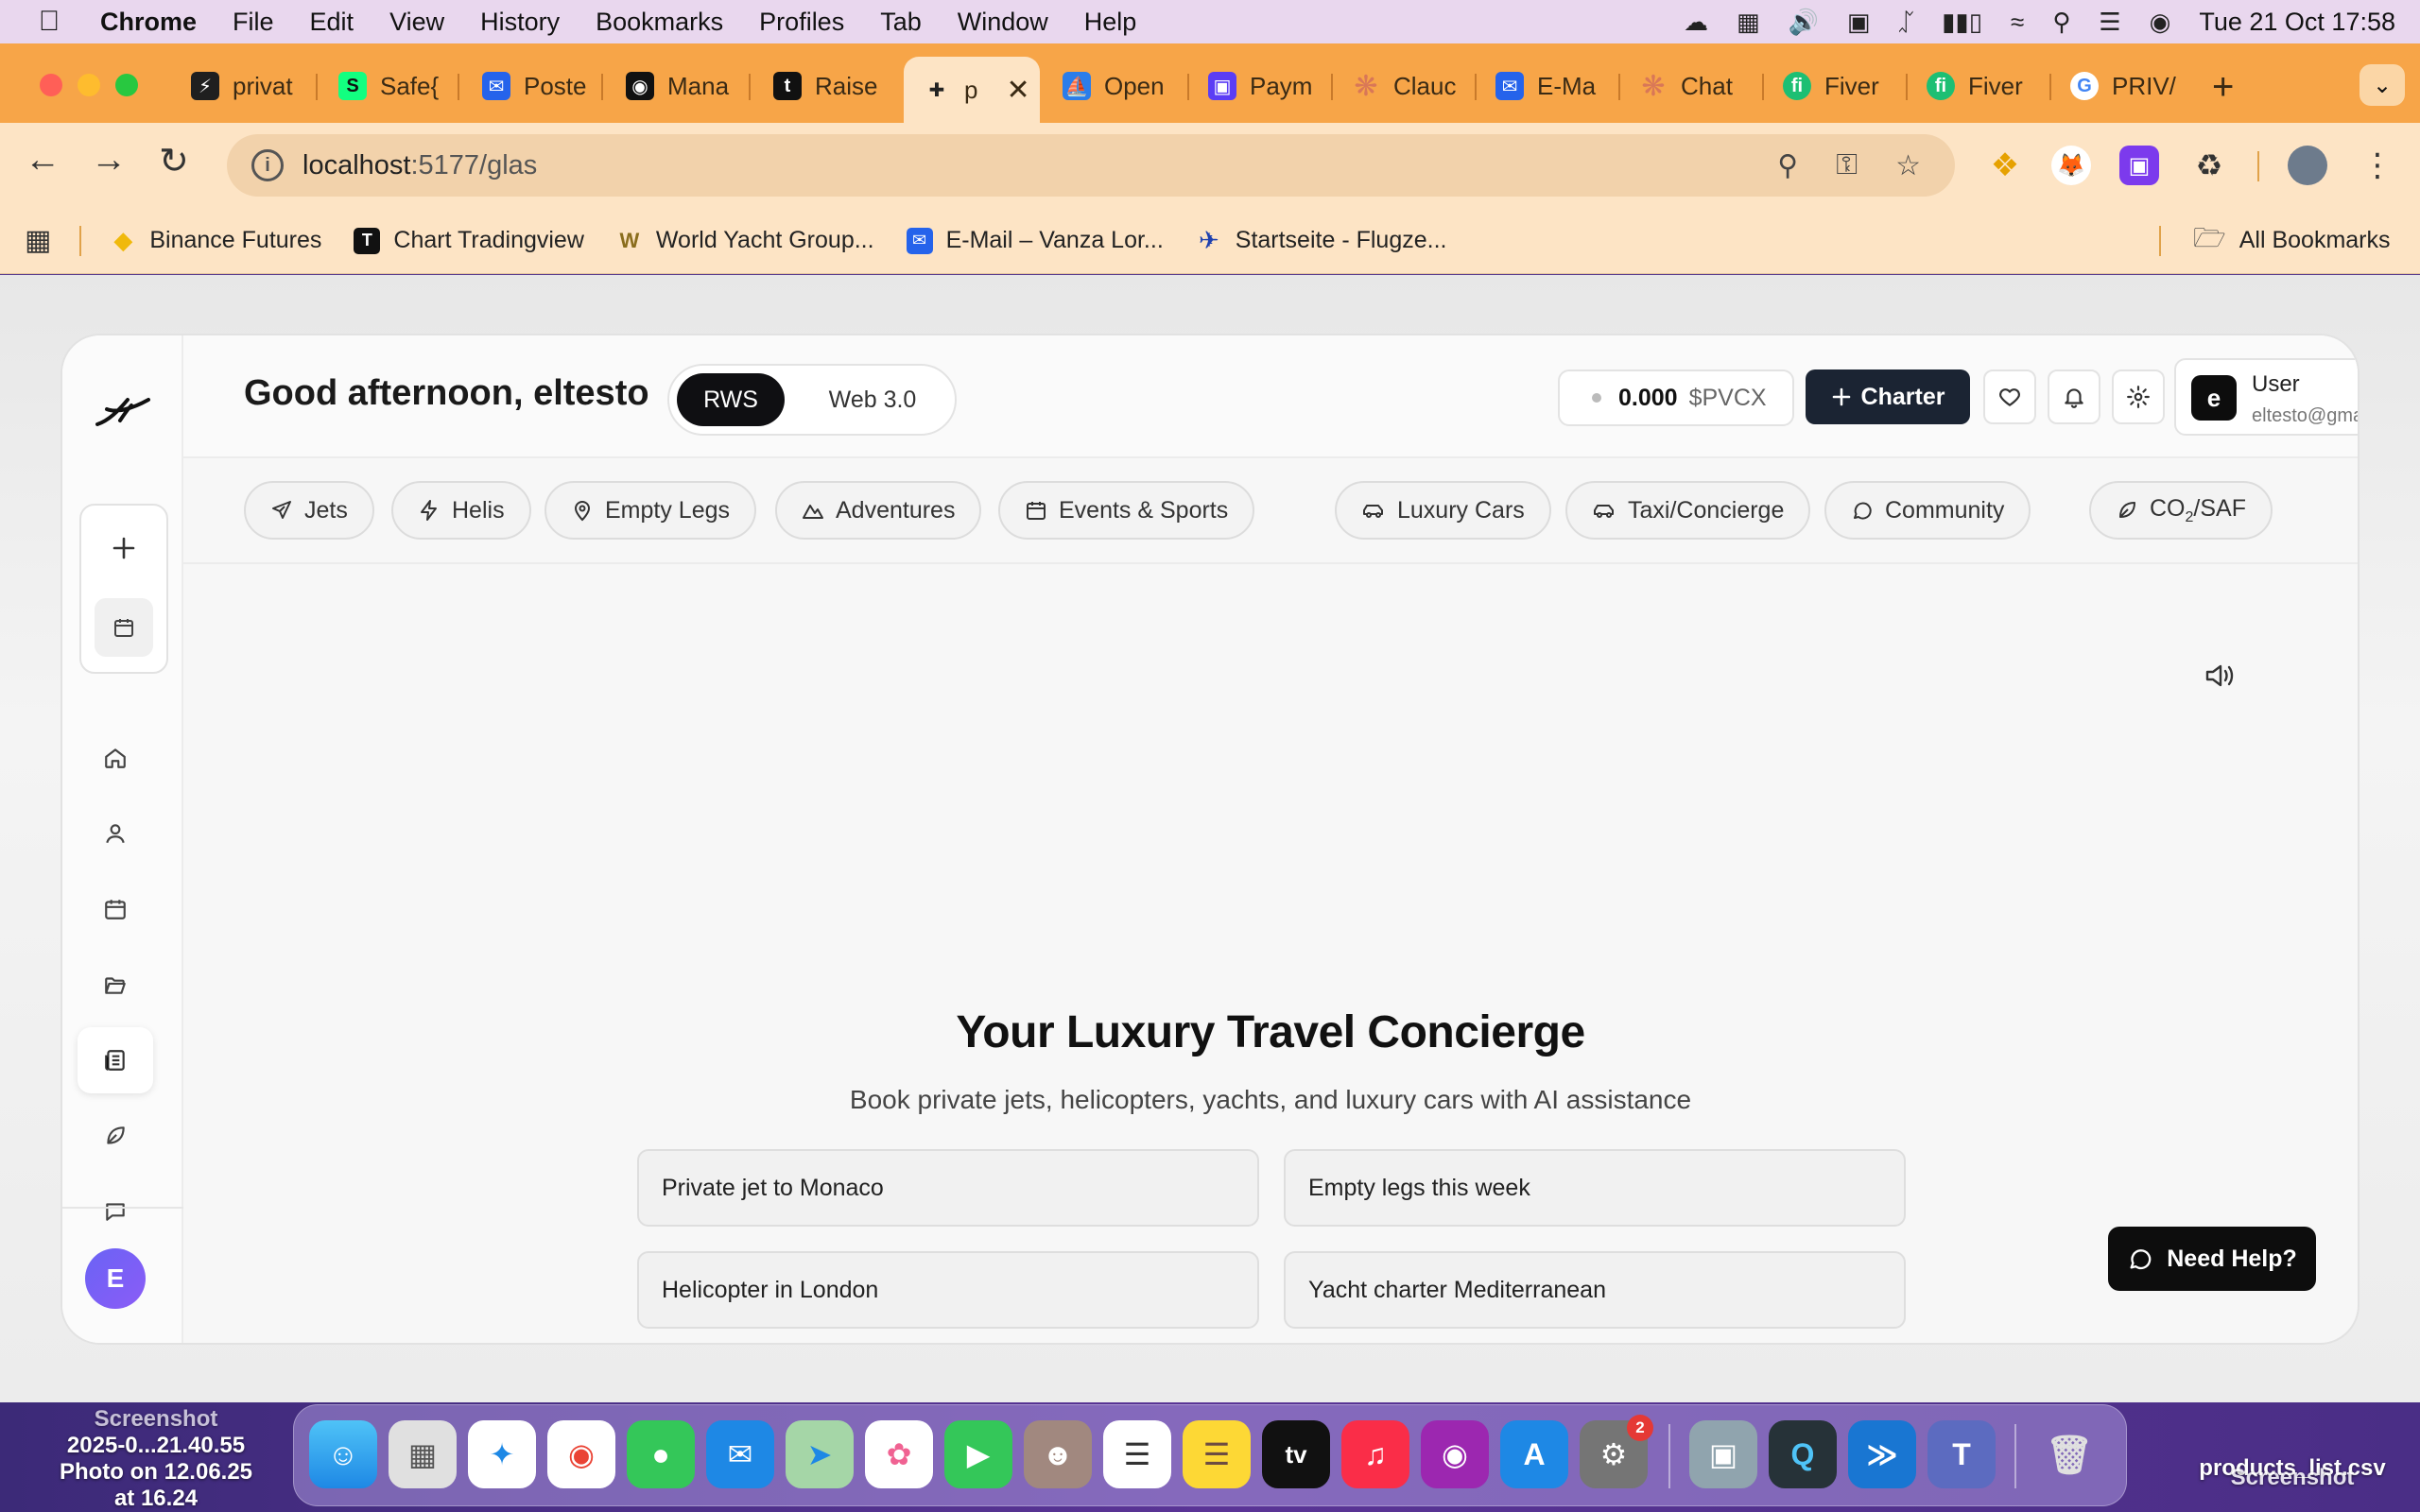 The height and width of the screenshot is (1512, 2420). What do you see at coordinates (1296, 1454) in the screenshot?
I see `apple-tv-icon: tv` at bounding box center [1296, 1454].